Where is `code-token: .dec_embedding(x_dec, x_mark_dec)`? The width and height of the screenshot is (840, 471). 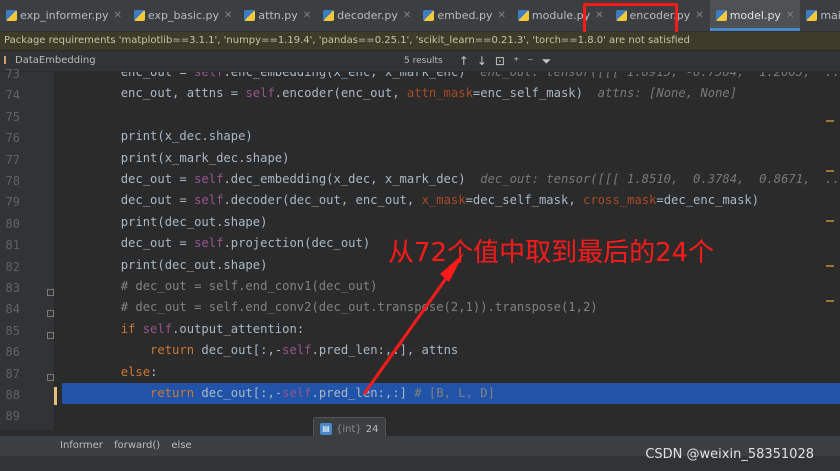
code-token: .dec_embedding(x_dec, x_mark_dec) is located at coordinates (352, 179).